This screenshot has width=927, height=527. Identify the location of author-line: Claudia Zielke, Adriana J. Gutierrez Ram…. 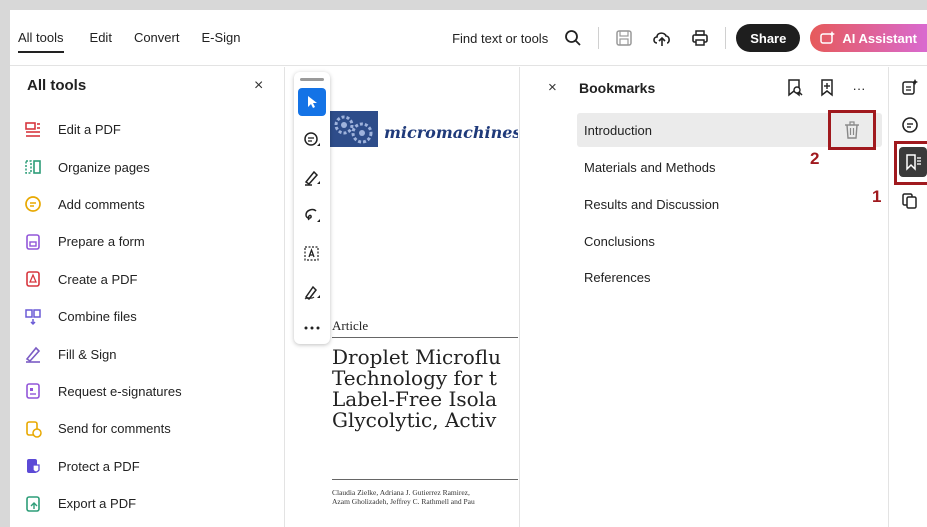
(401, 492).